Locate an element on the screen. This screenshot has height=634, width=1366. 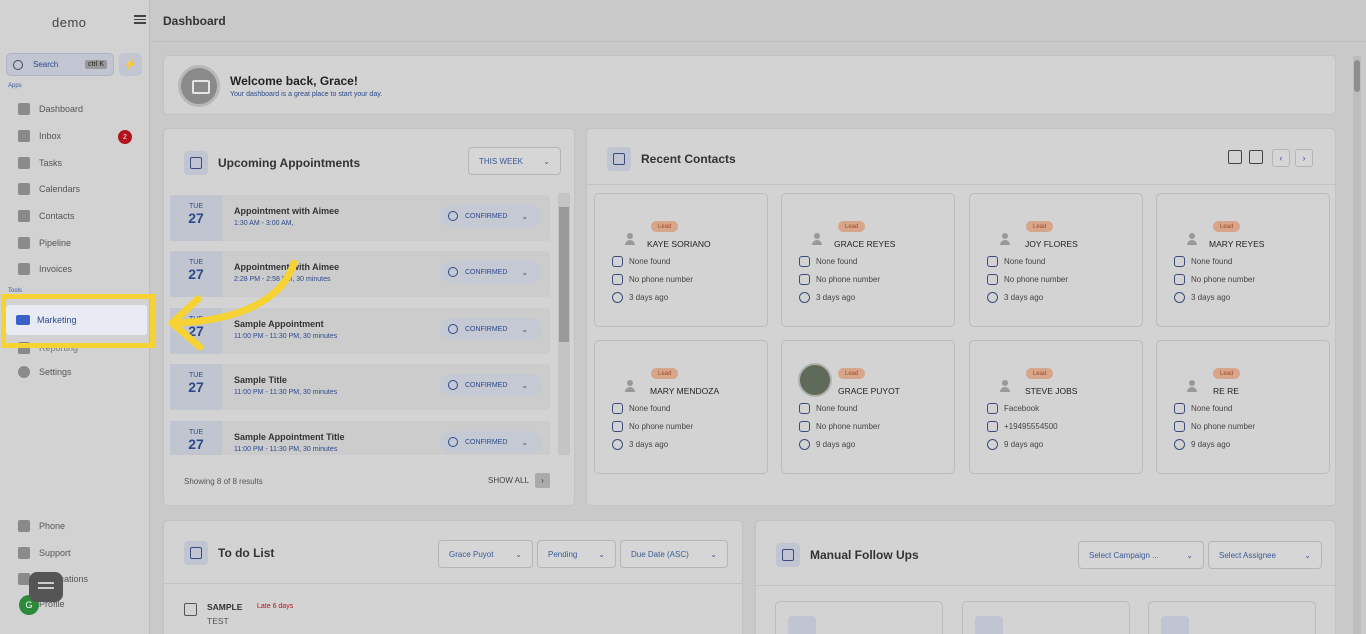
sidebar-item-pipeline: Pipeline is located at coordinates (44, 243).